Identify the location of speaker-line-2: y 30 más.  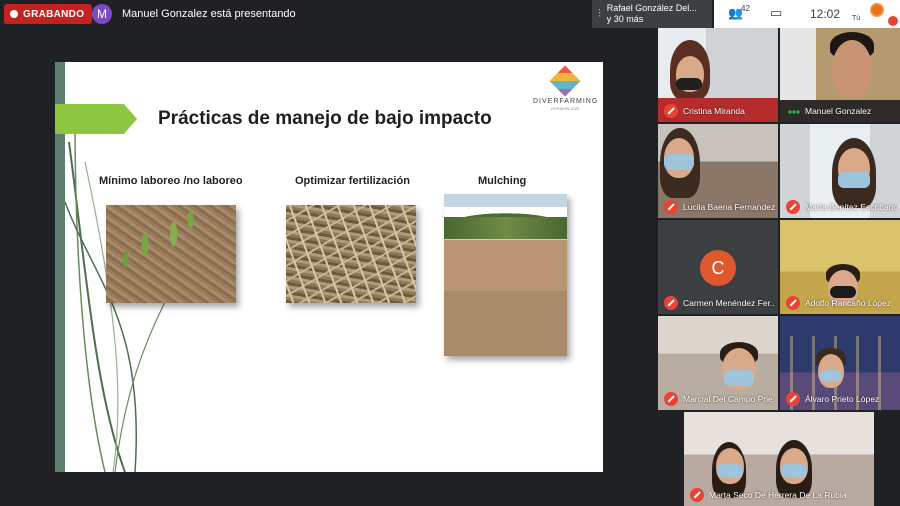
(625, 19).